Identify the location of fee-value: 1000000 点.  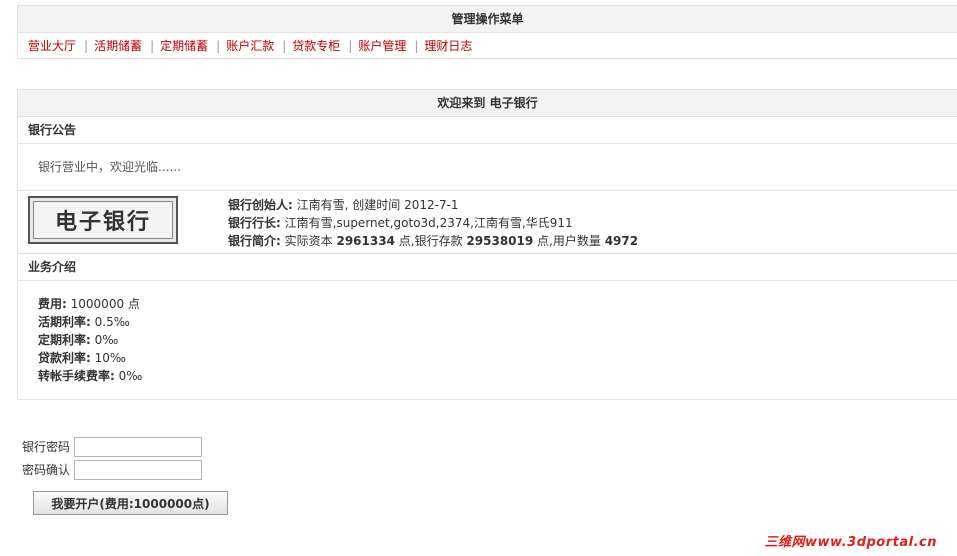
(105, 304).